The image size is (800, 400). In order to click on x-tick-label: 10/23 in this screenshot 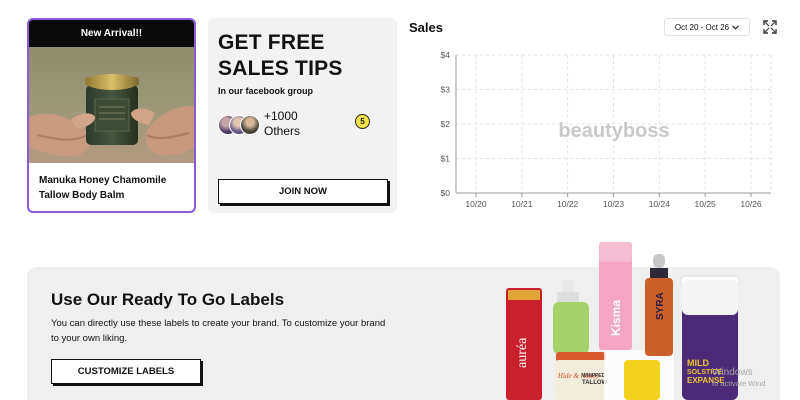, I will do `click(614, 204)`.